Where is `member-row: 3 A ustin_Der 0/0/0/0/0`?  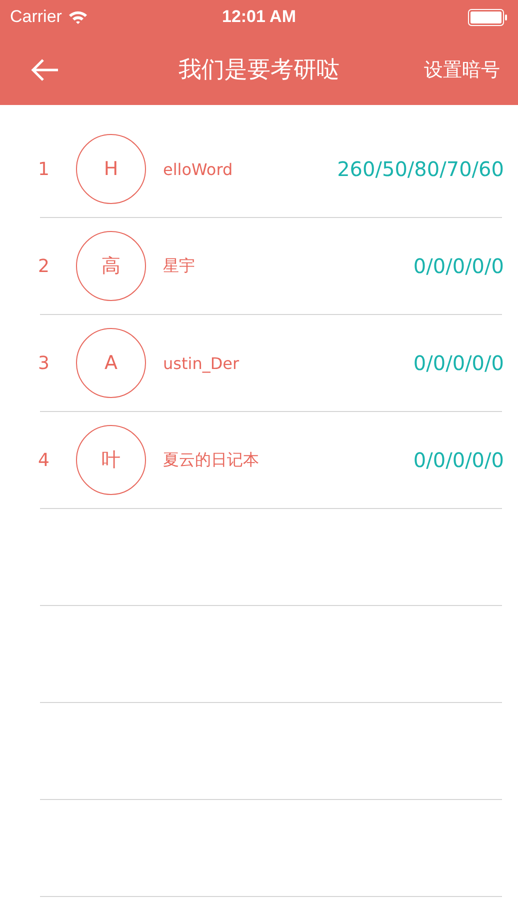
member-row: 3 A ustin_Der 0/0/0/0/0 is located at coordinates (271, 363).